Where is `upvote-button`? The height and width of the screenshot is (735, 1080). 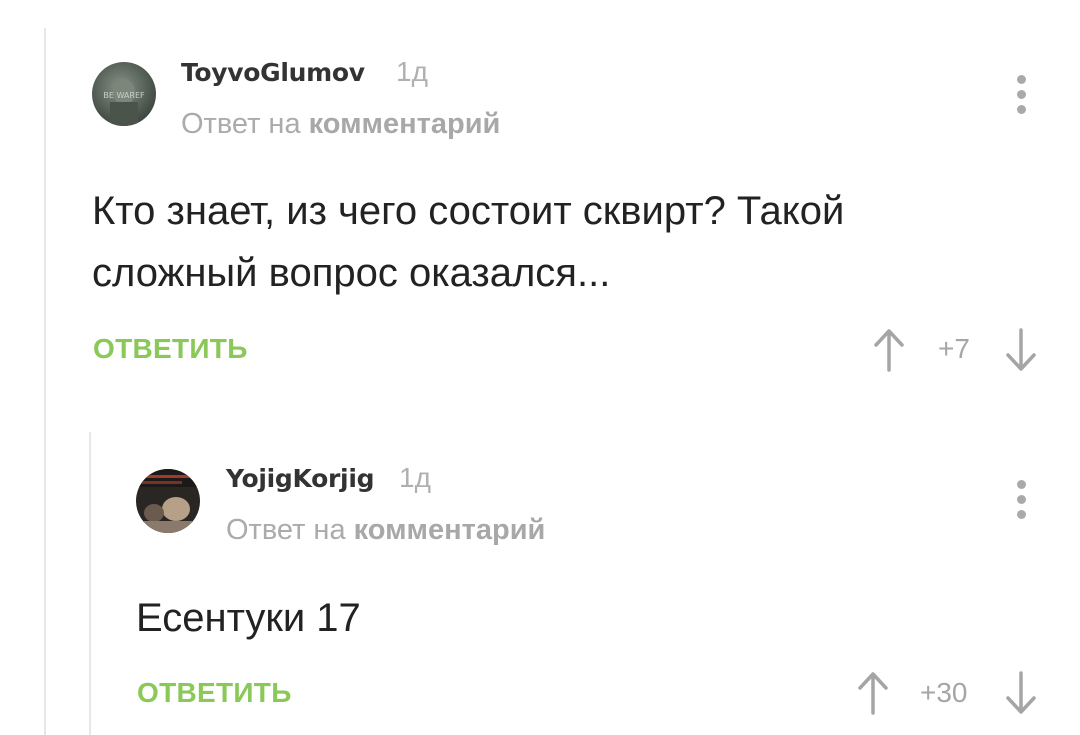
upvote-button is located at coordinates (873, 695).